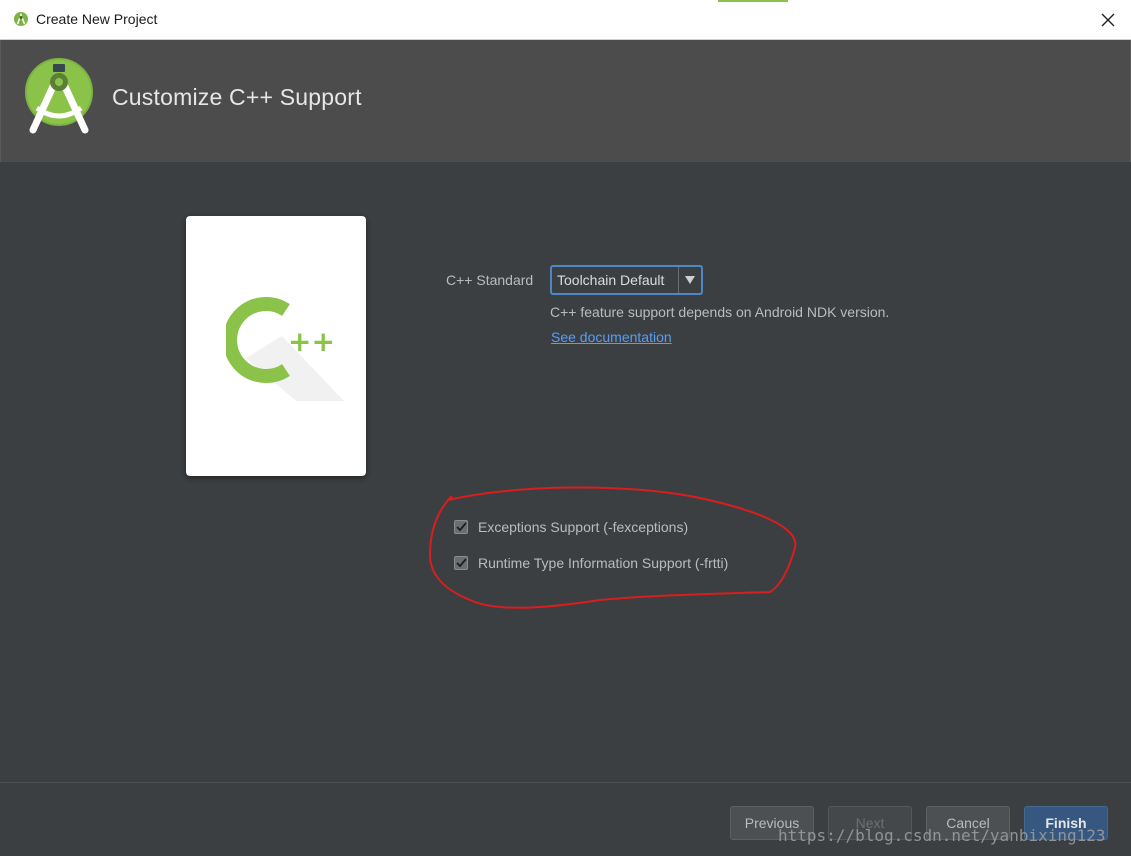  Describe the element at coordinates (870, 823) in the screenshot. I see `next-button: Next` at that location.